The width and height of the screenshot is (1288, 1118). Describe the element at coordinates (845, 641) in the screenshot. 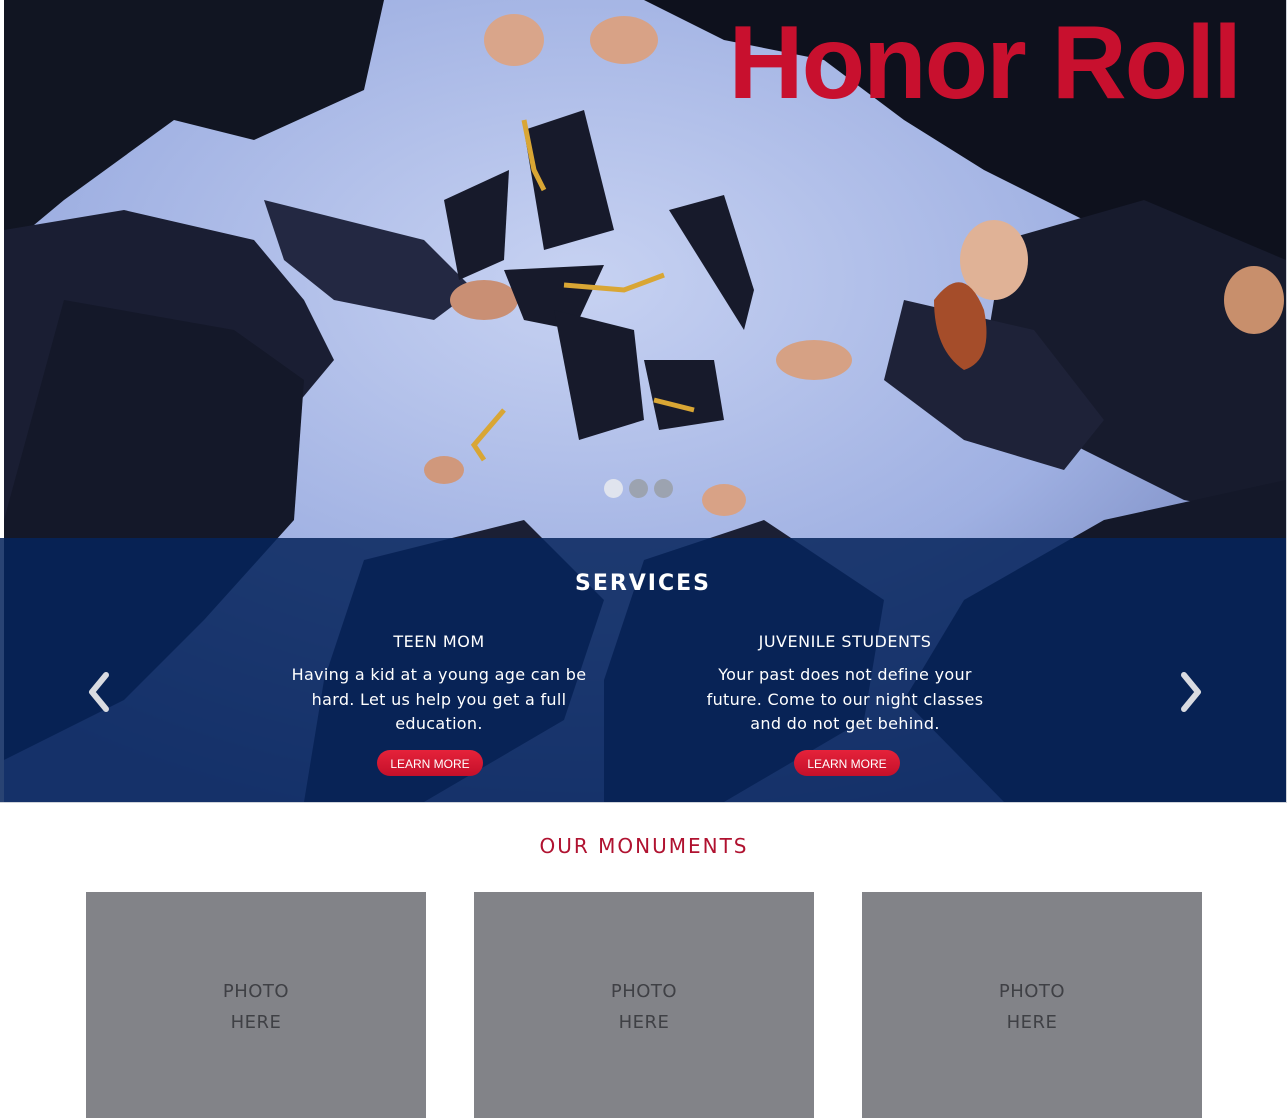

I see `service-heading: JUVENILE STUDENTS` at that location.